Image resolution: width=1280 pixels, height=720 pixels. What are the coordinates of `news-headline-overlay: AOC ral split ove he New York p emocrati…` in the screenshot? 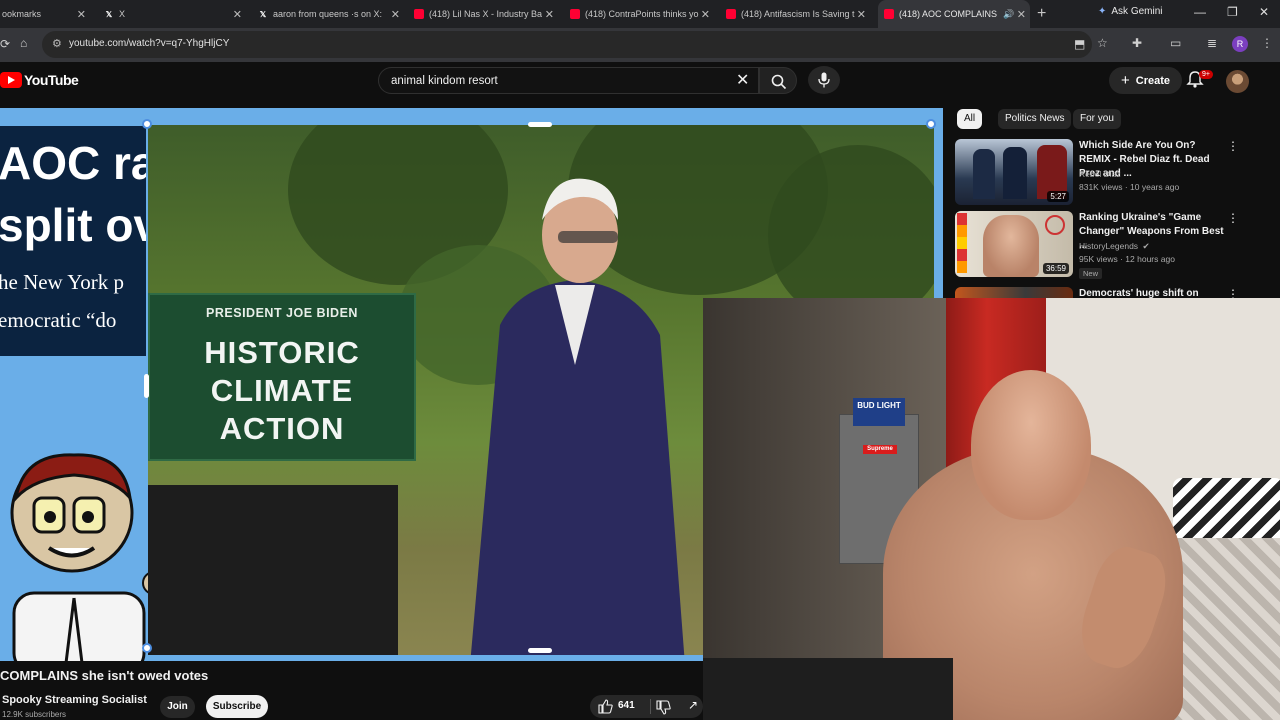 It's located at (73, 241).